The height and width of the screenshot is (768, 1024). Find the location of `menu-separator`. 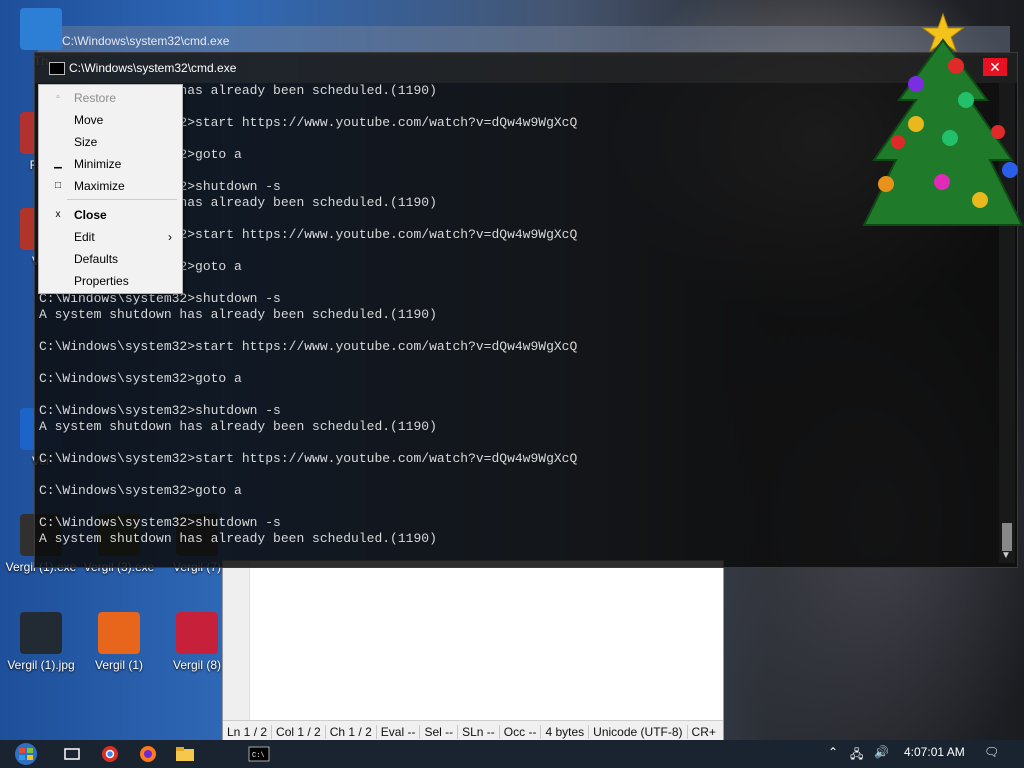

menu-separator is located at coordinates (122, 199).